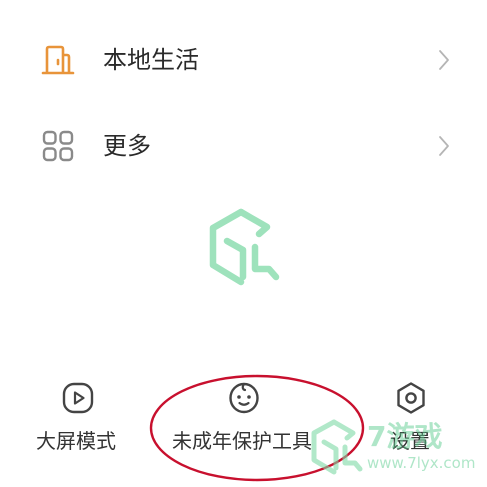 The image size is (487, 487). I want to click on grid-icon, so click(58, 146).